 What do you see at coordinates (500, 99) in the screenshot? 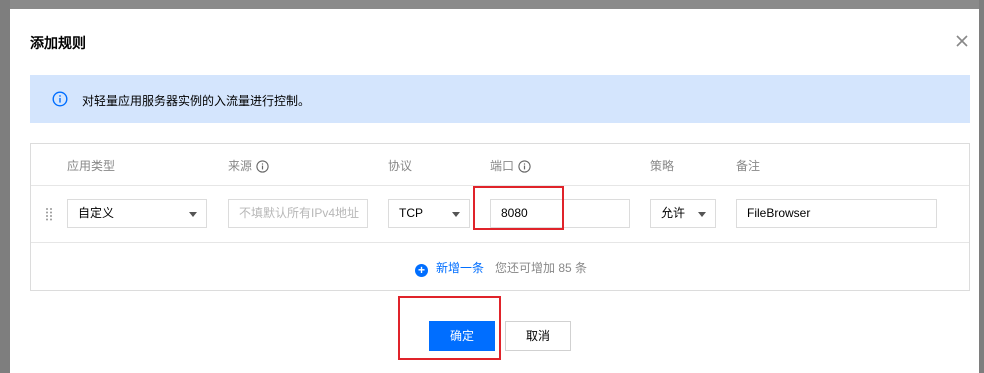
I see `notice-banner: 对轻量应用服务器实例的入流量进行控制。` at bounding box center [500, 99].